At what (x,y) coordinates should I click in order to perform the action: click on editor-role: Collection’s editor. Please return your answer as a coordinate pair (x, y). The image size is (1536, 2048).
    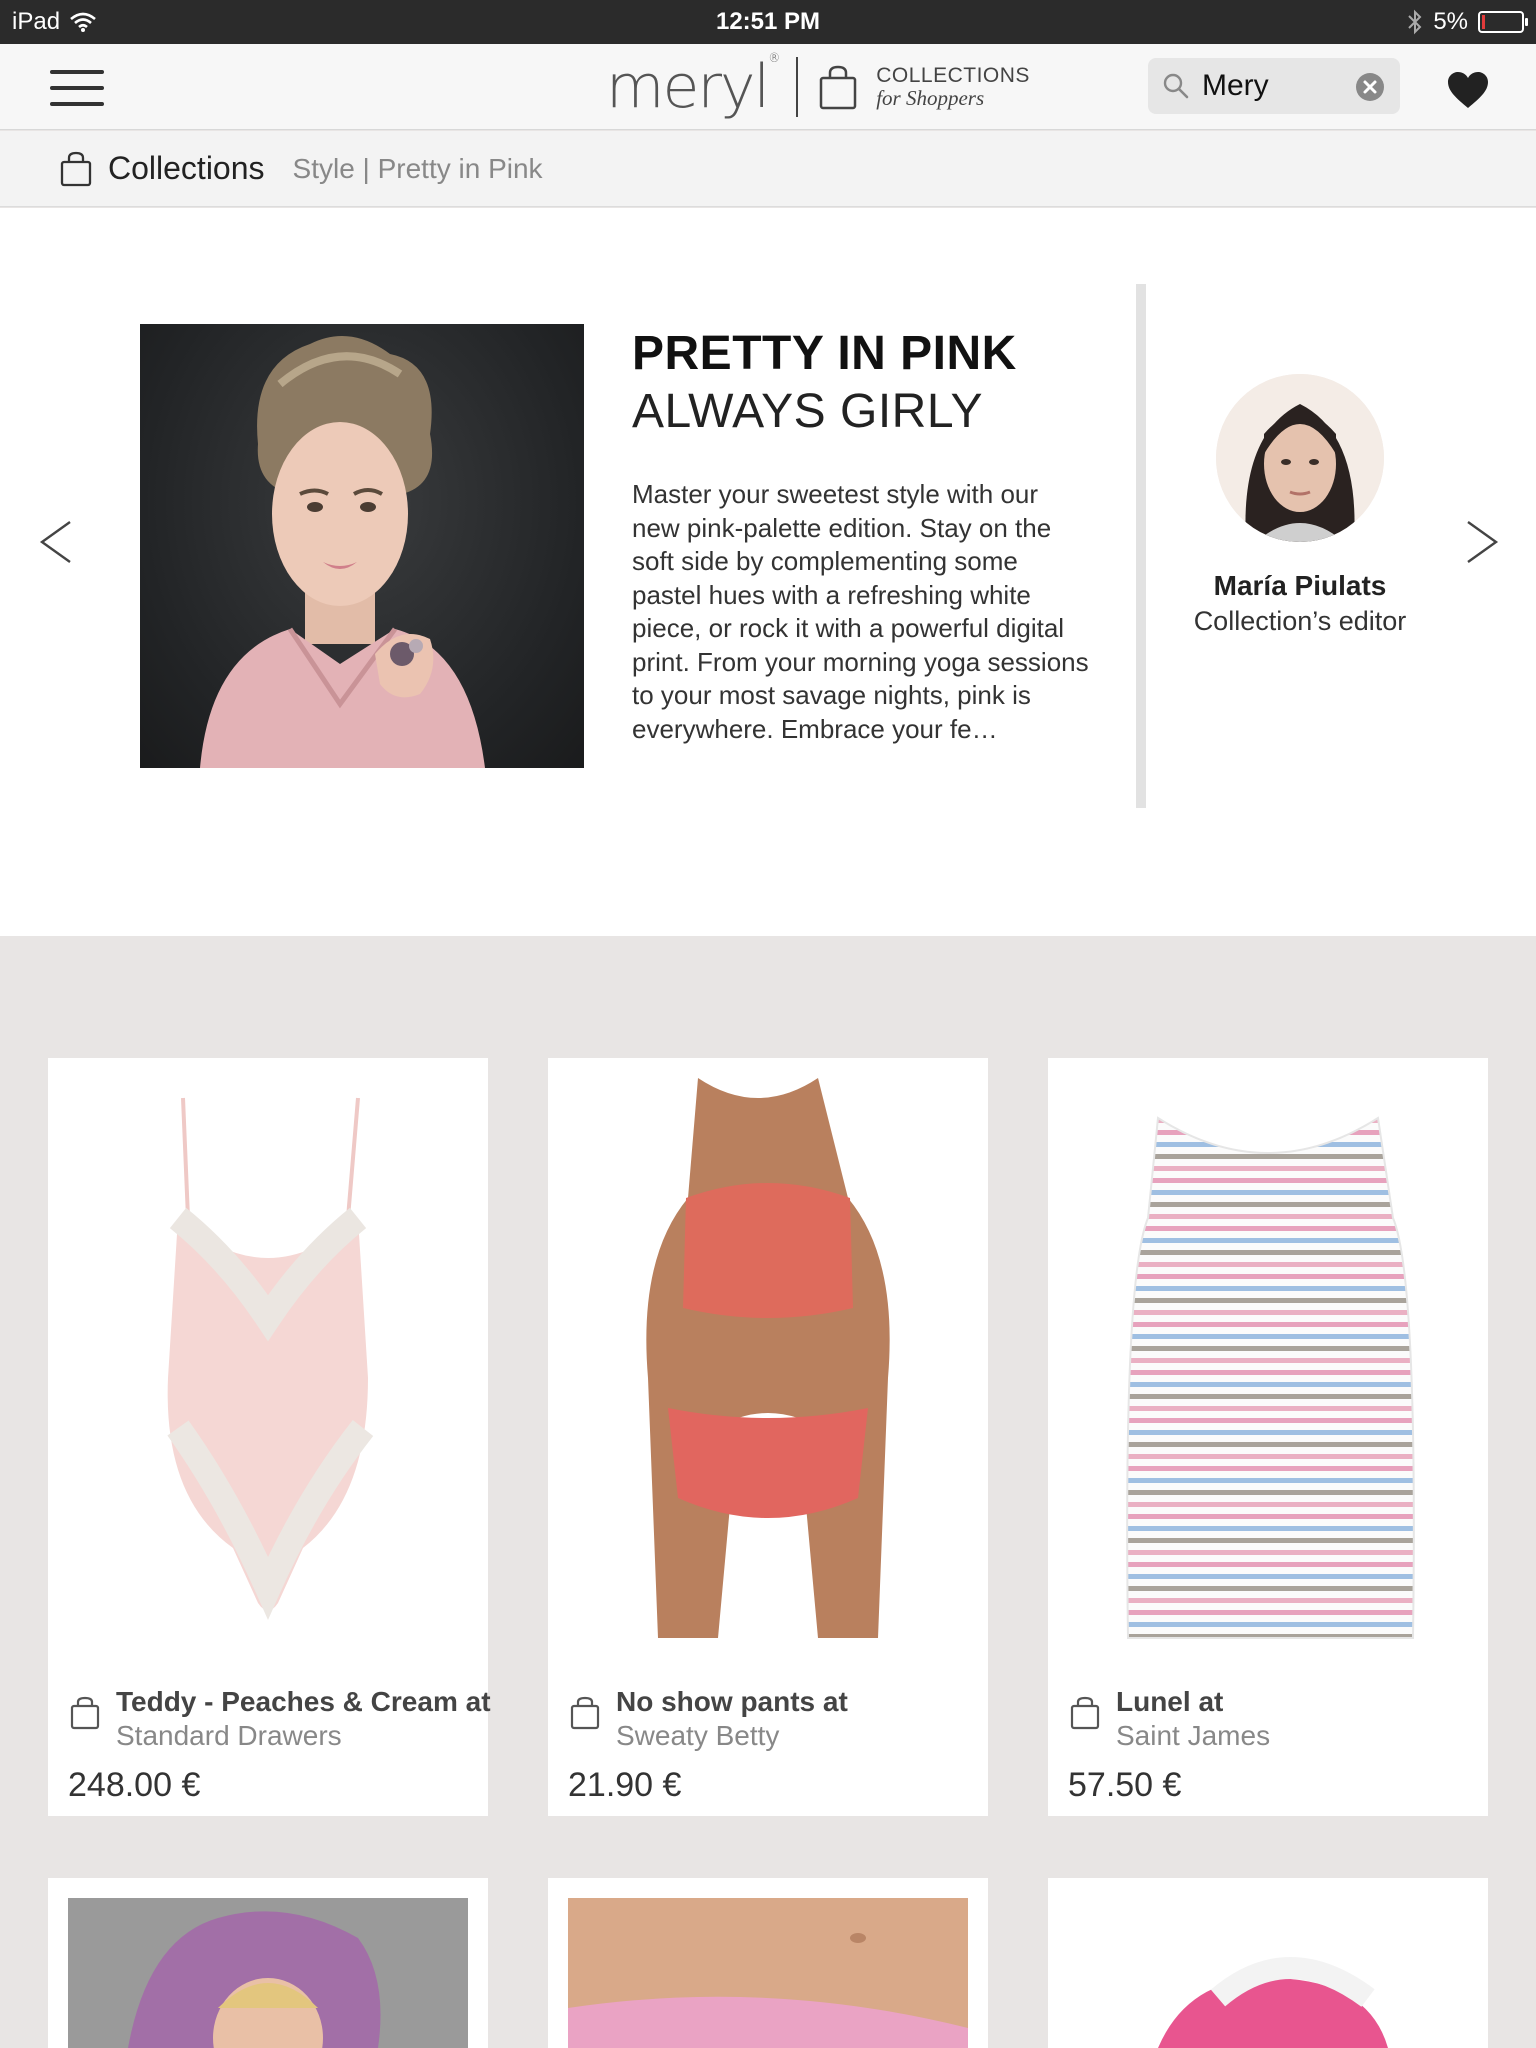
    Looking at the image, I should click on (1300, 621).